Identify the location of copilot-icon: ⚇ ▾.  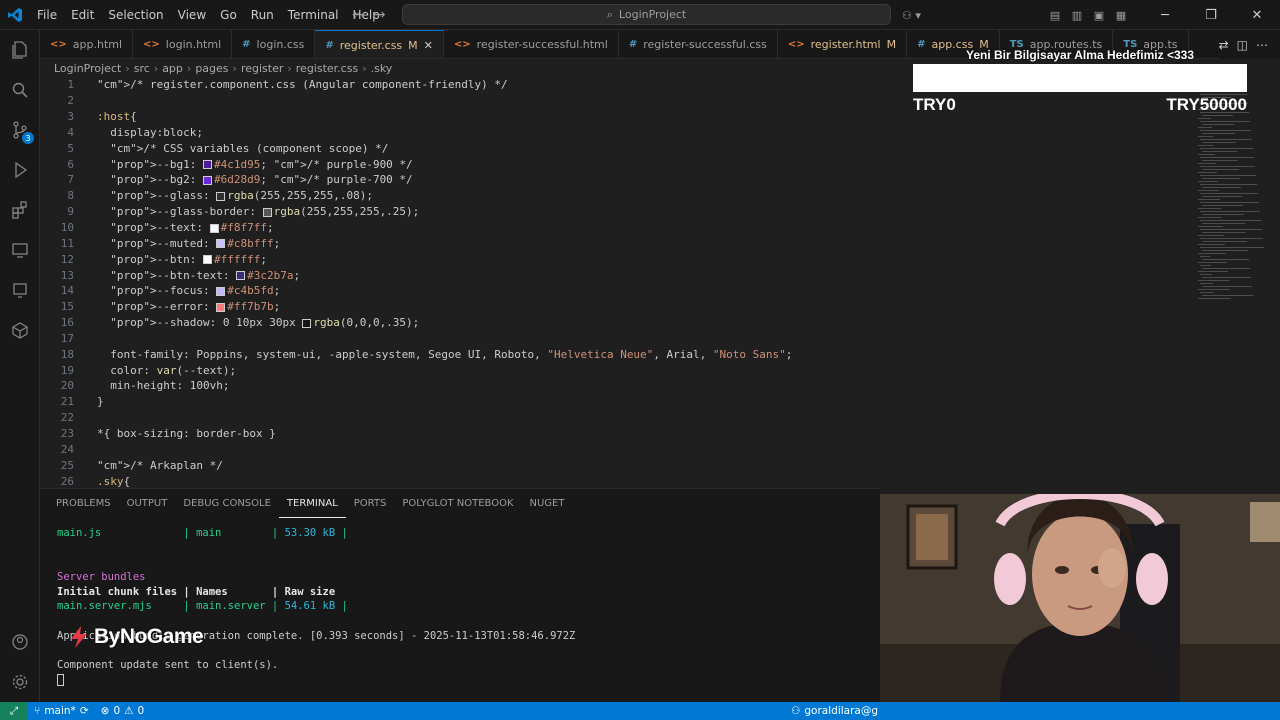
(911, 15).